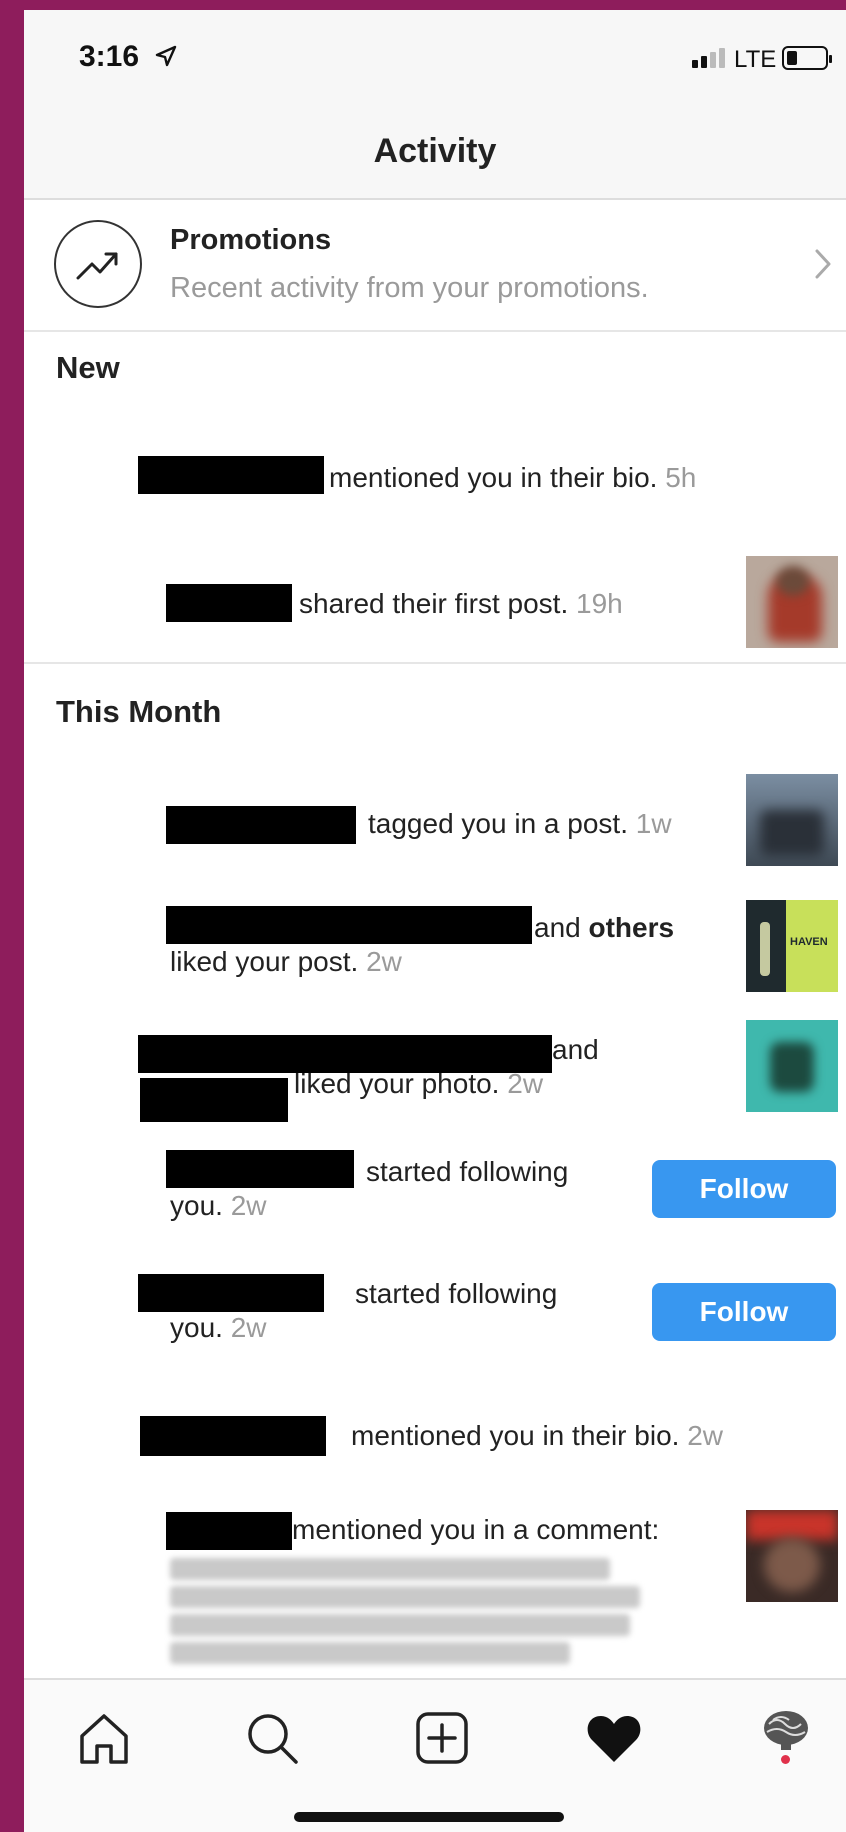 The width and height of the screenshot is (846, 1832). What do you see at coordinates (823, 264) in the screenshot?
I see `chevron-right-icon` at bounding box center [823, 264].